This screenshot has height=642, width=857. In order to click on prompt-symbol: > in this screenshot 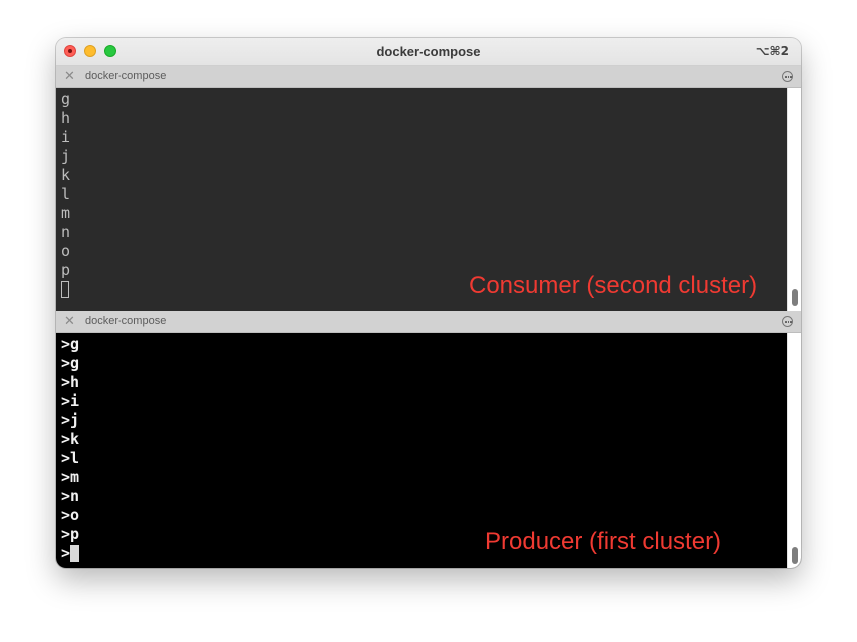, I will do `click(66, 553)`.